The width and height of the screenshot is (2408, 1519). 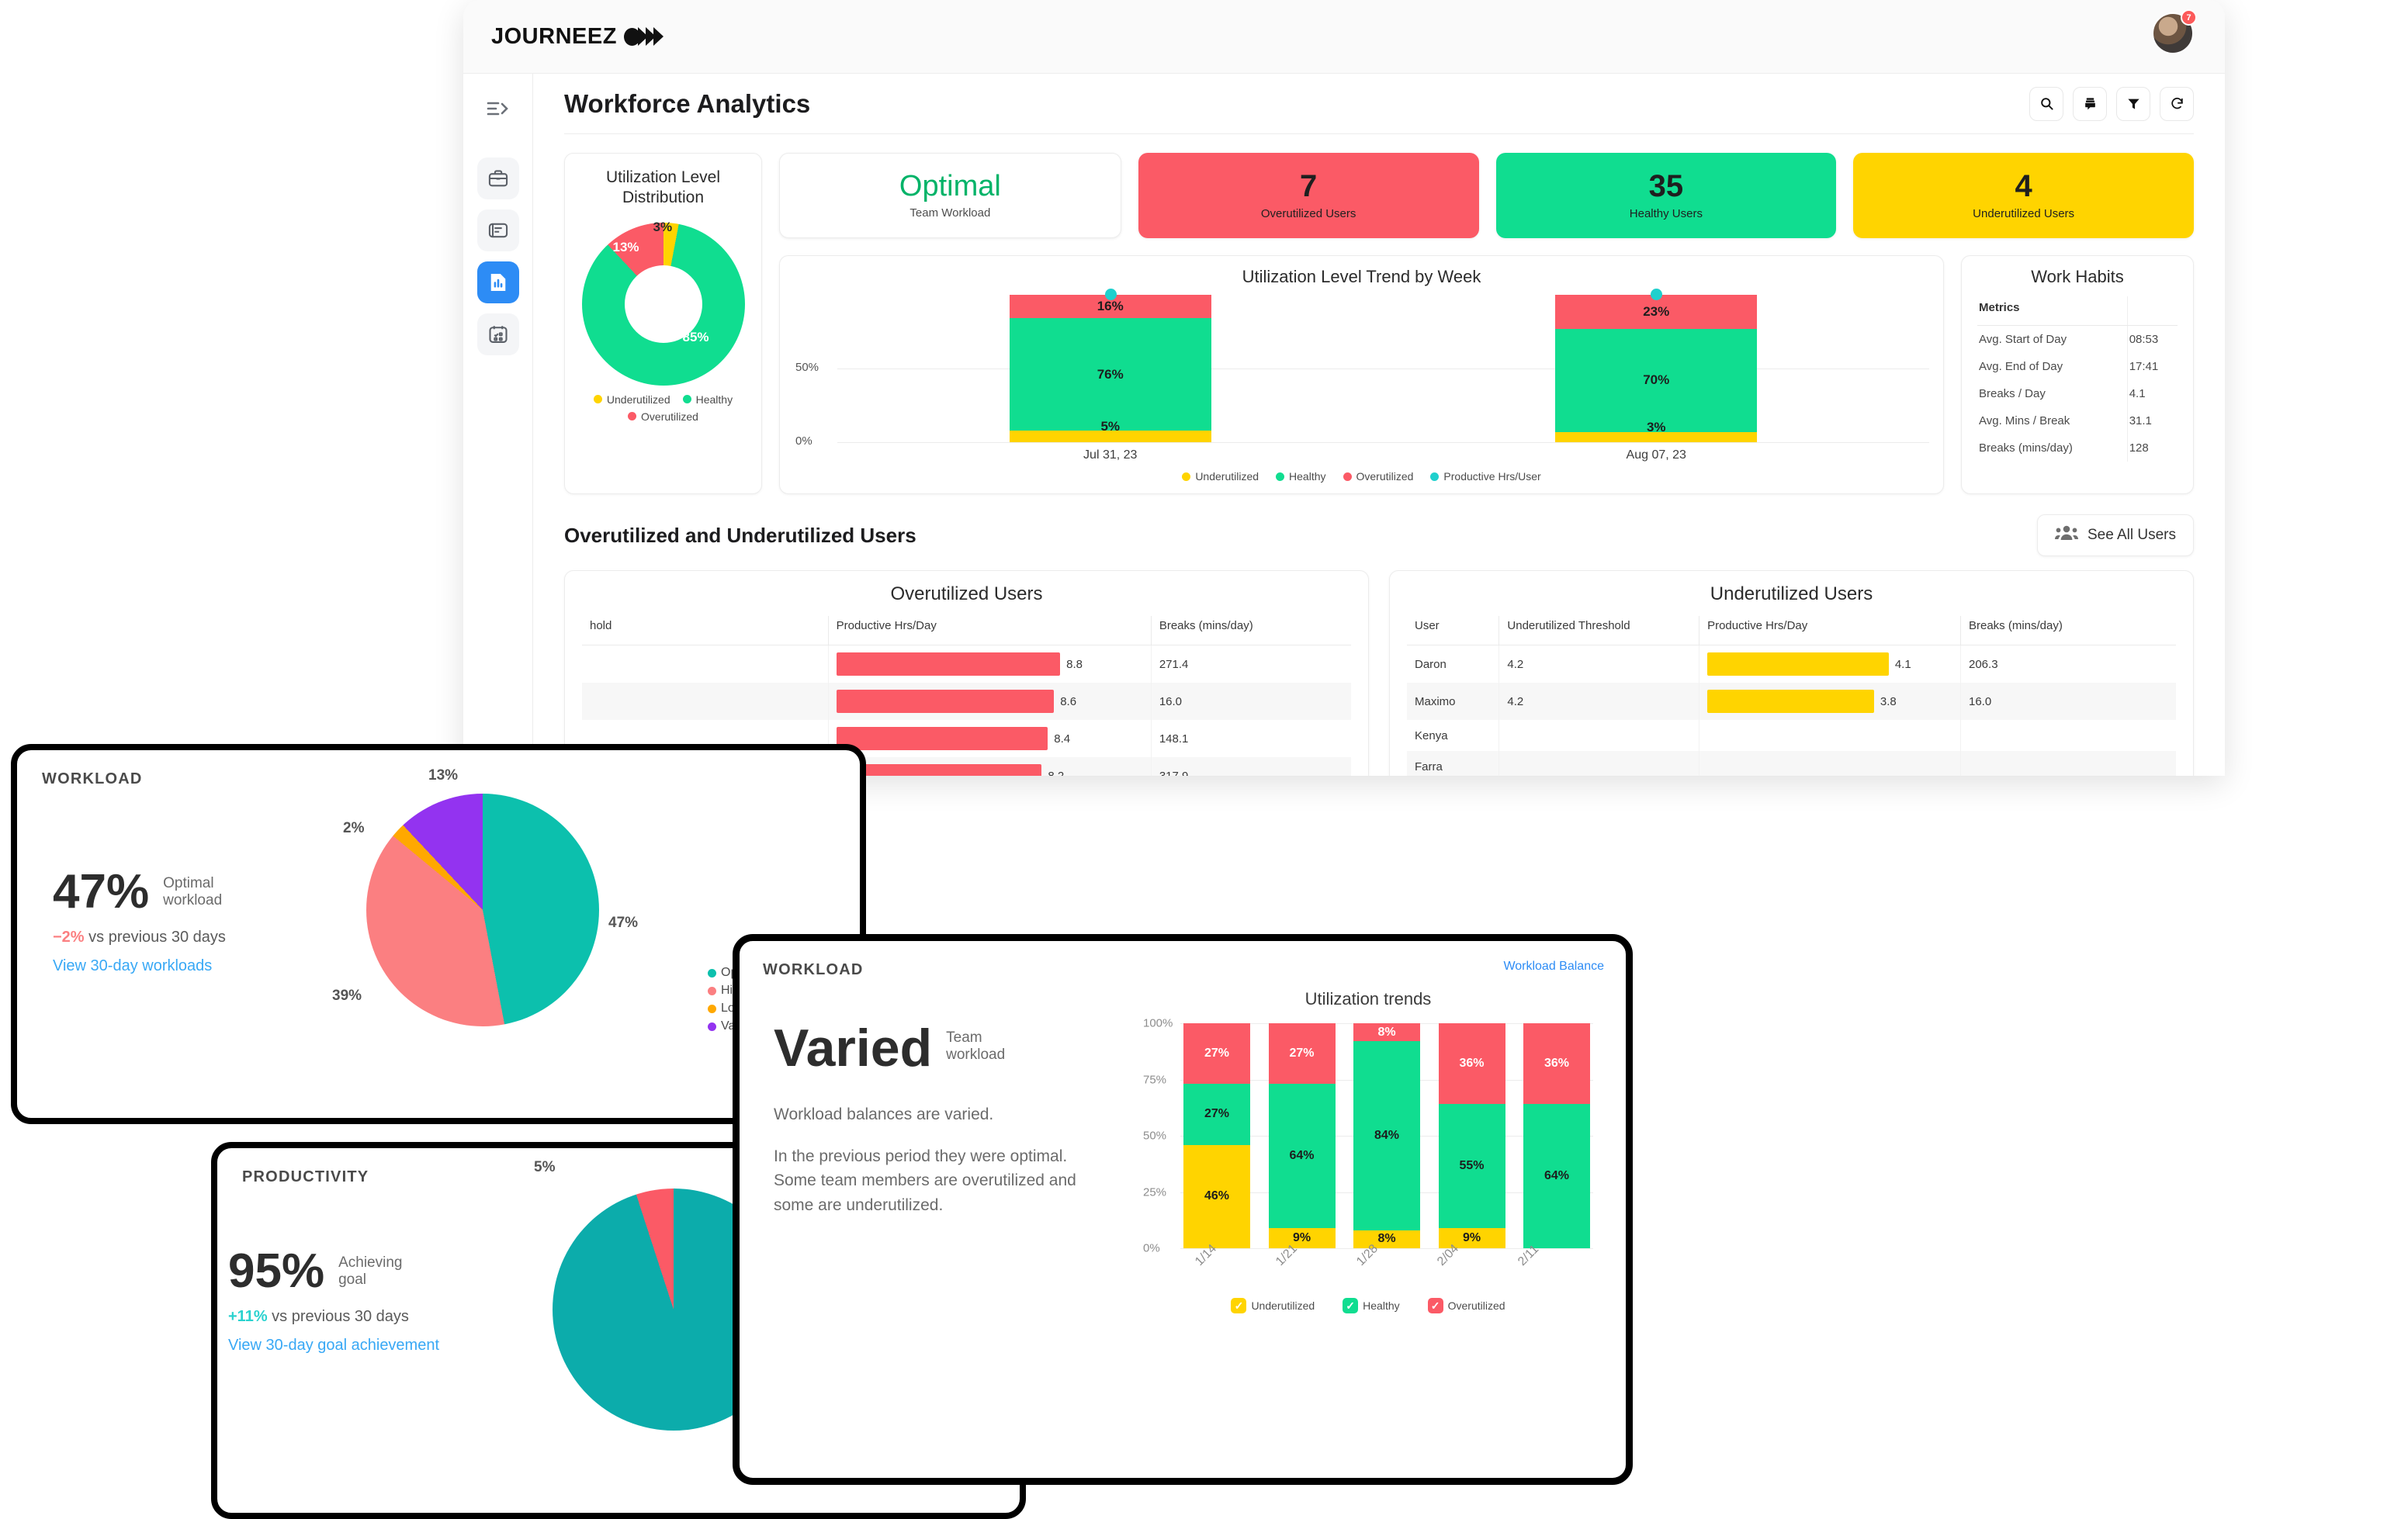 What do you see at coordinates (1792, 763) in the screenshot?
I see `table-row: Farra` at bounding box center [1792, 763].